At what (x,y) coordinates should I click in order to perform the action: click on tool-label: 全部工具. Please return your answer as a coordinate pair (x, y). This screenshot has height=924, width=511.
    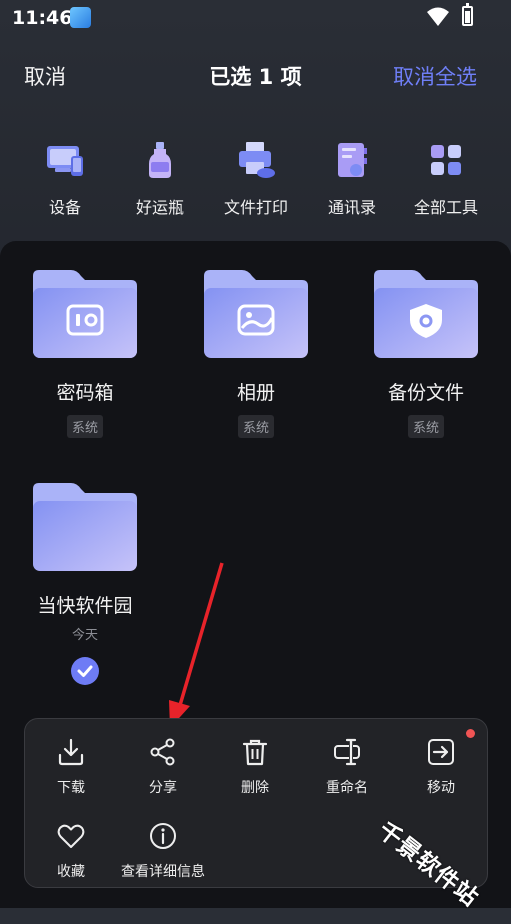
    Looking at the image, I should click on (445, 207).